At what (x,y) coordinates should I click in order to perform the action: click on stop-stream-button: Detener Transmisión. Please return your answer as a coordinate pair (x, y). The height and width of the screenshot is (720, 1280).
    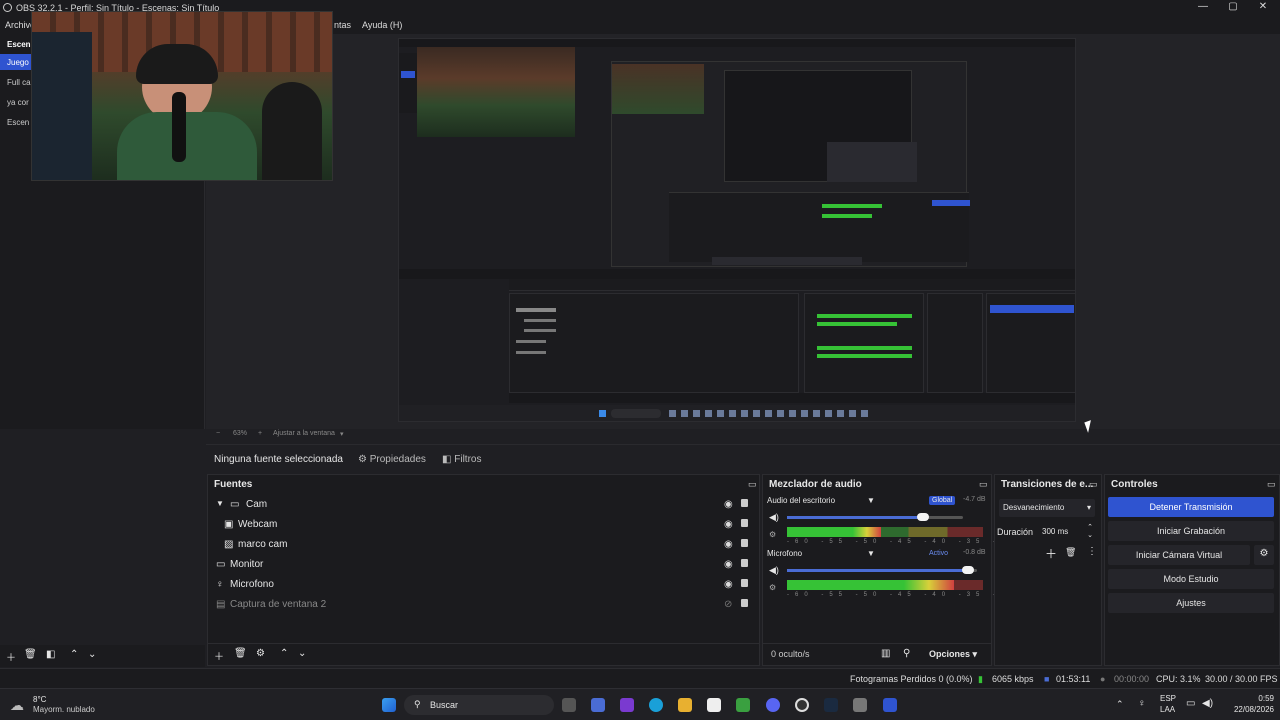
    Looking at the image, I should click on (1191, 507).